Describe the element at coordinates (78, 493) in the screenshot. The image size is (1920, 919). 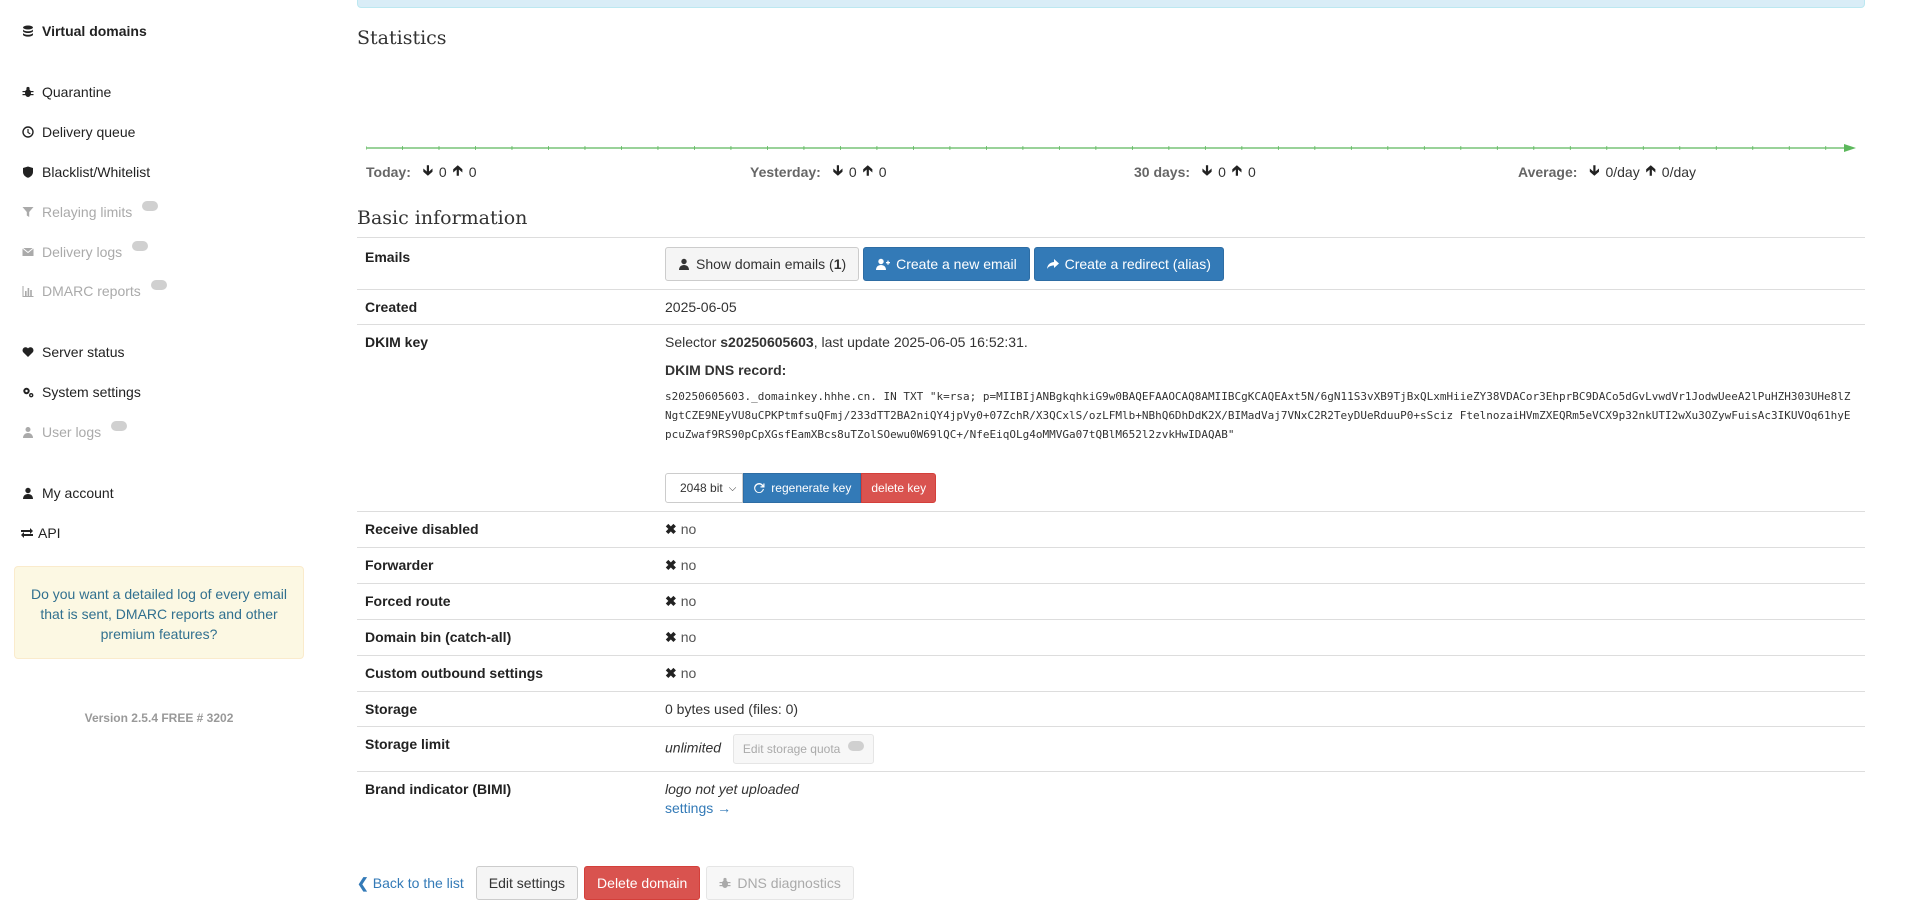
I see `sidebar-item-label: My account` at that location.